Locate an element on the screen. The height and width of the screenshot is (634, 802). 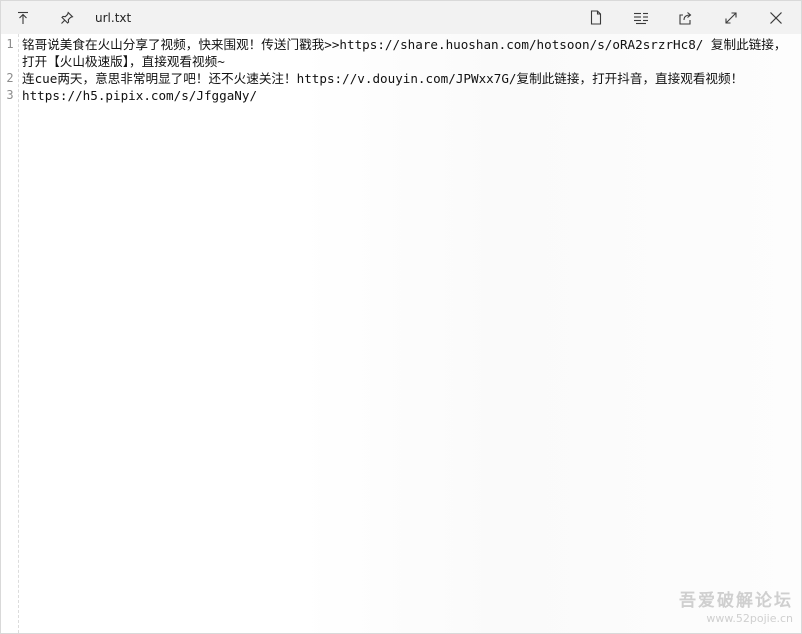
pin-icon is located at coordinates (67, 17).